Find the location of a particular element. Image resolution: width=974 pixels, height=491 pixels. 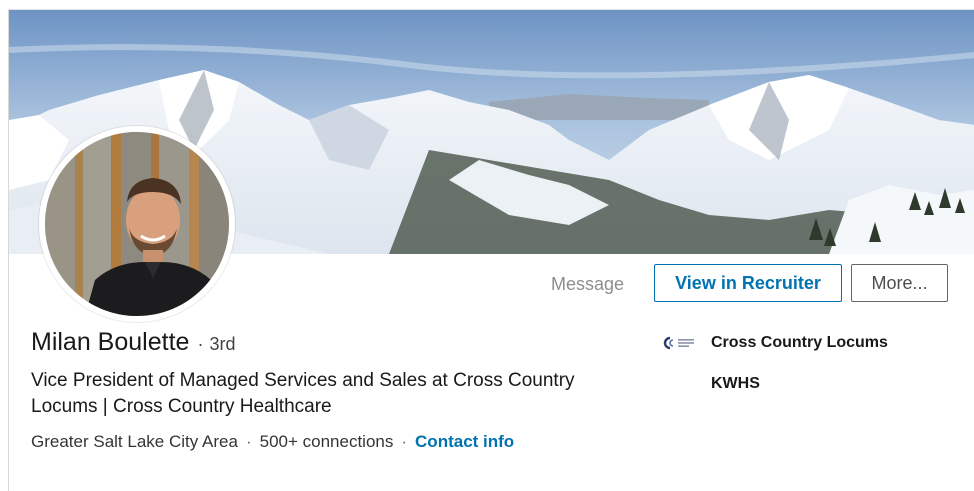

current-company-name: Cross Country Locums is located at coordinates (799, 342).